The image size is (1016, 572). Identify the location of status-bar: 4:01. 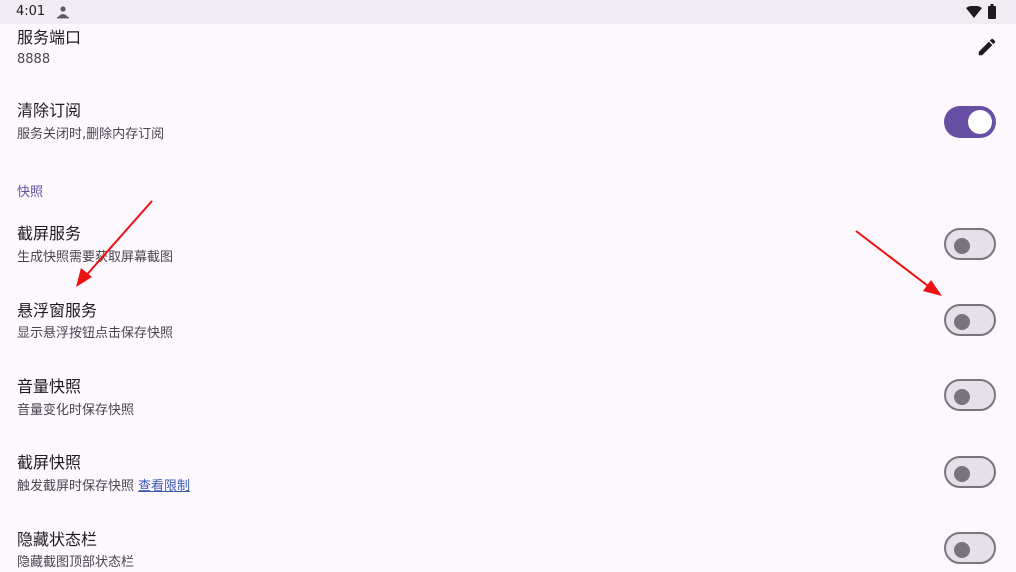
(508, 12).